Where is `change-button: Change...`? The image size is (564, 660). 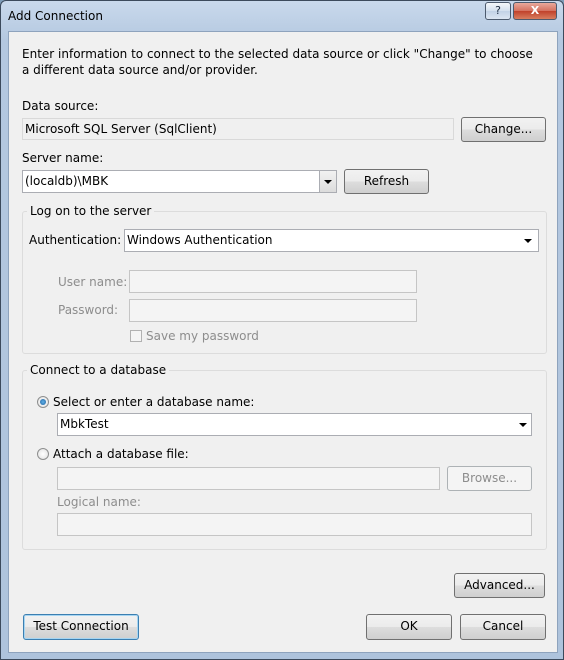
change-button: Change... is located at coordinates (503, 129).